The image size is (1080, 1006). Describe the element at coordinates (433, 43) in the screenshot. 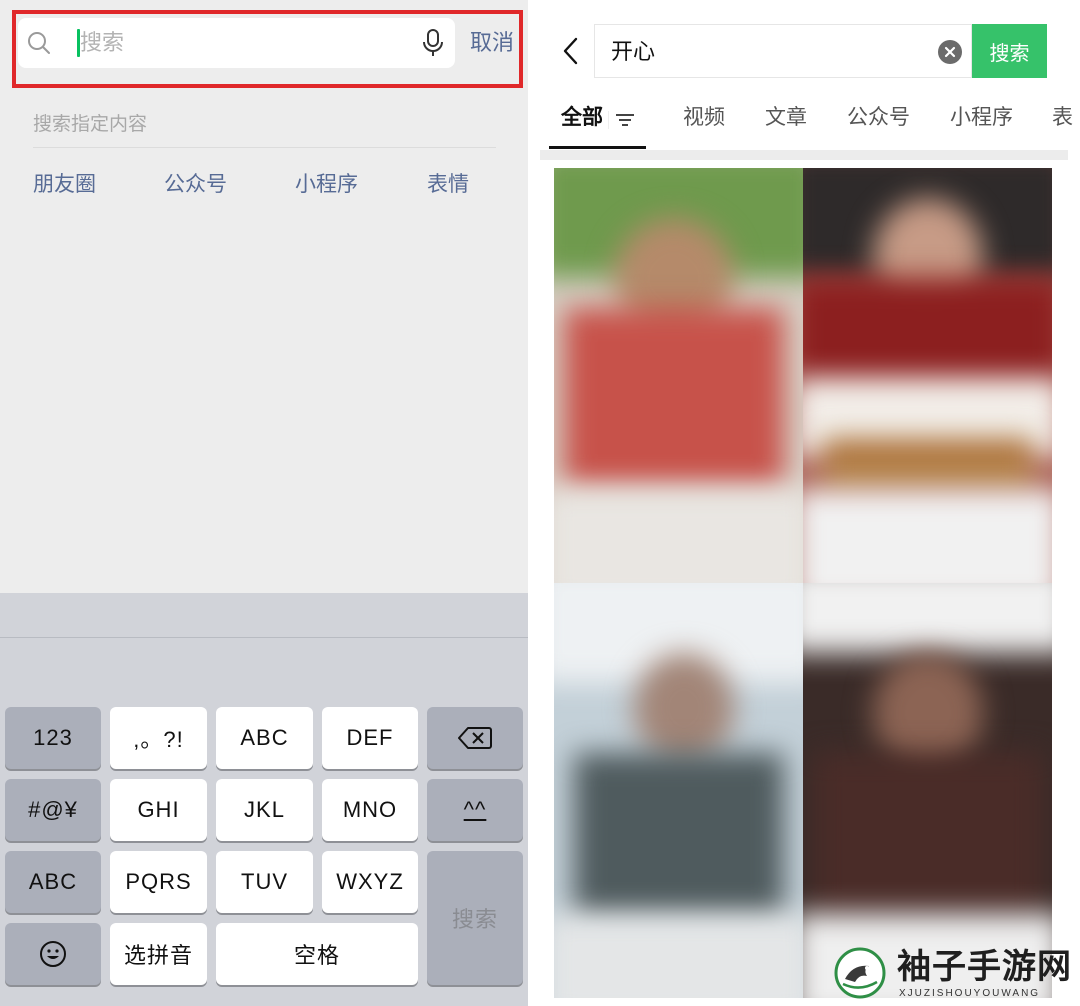

I see `microphone-icon` at that location.